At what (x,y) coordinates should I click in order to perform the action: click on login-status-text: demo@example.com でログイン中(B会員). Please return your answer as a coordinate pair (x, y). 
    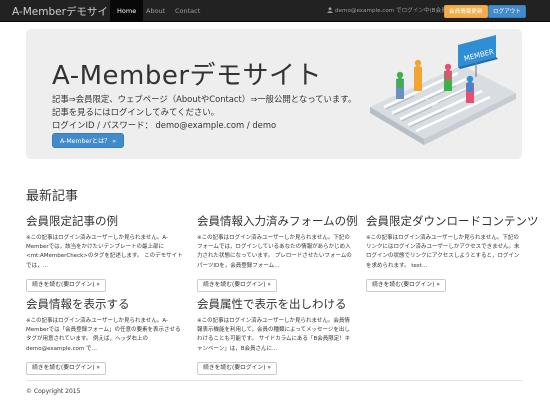
    Looking at the image, I should click on (392, 11).